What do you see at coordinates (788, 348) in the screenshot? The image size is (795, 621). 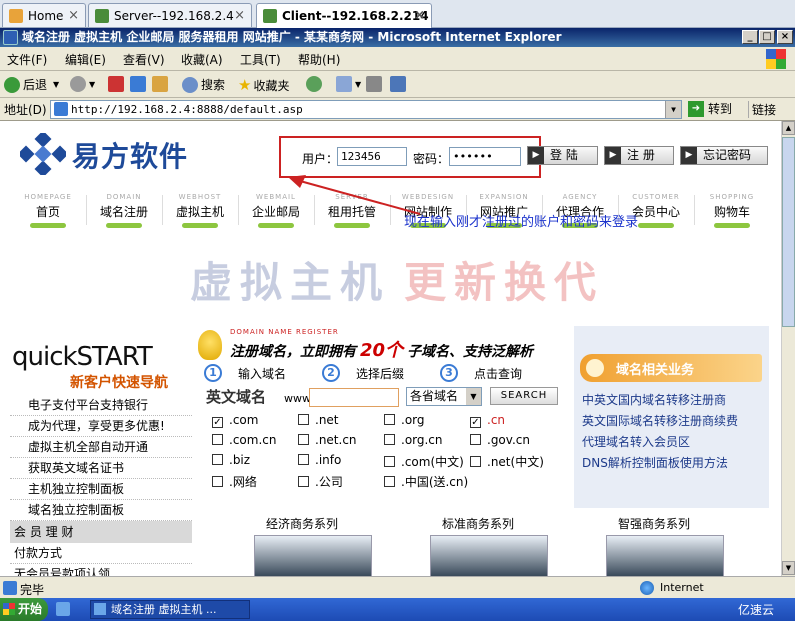 I see `vertical-scrollbar: ▲ ▼` at bounding box center [788, 348].